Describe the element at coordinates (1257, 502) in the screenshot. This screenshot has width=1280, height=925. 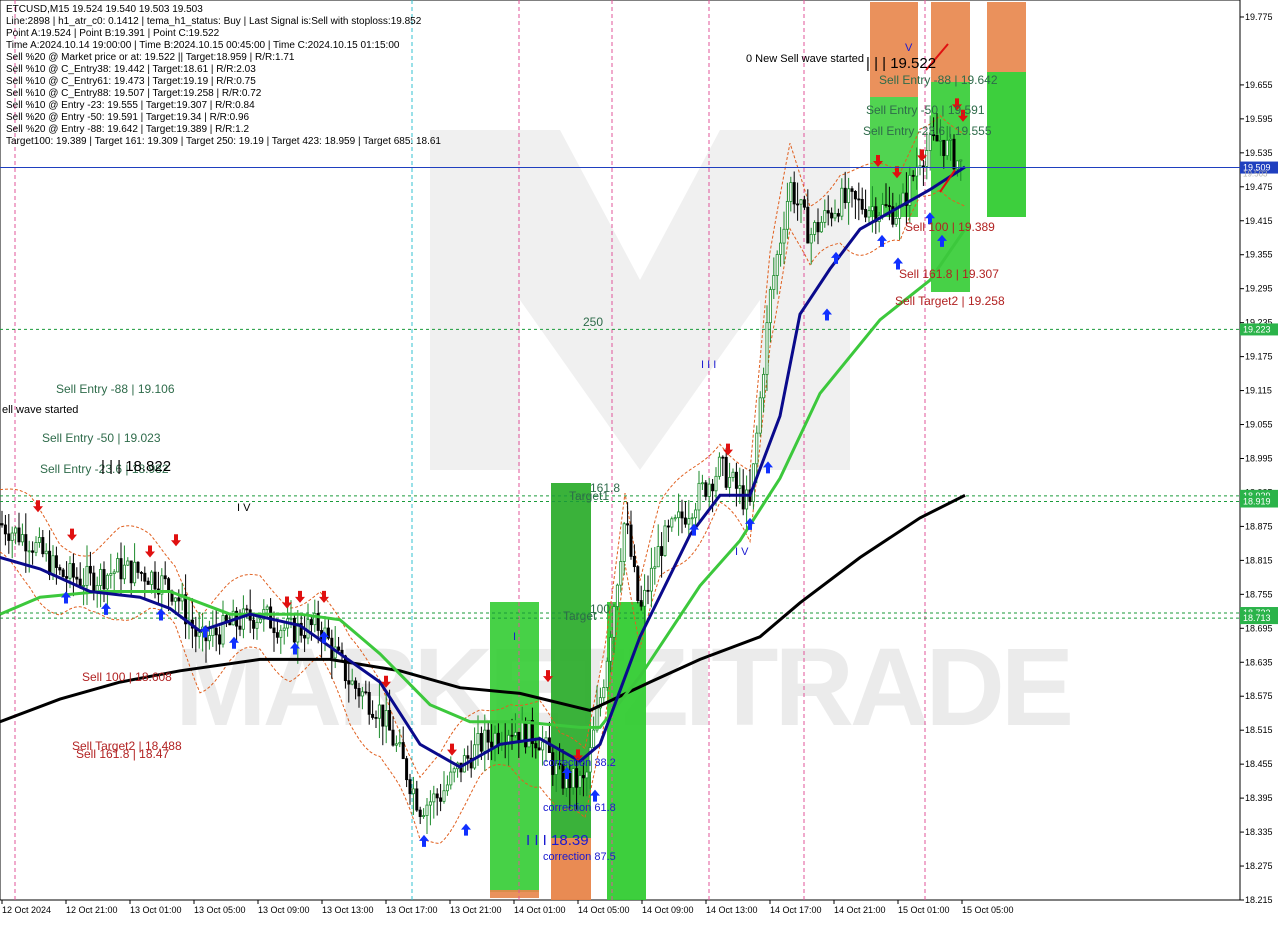
I see `level-badge-label: 18.919` at that location.